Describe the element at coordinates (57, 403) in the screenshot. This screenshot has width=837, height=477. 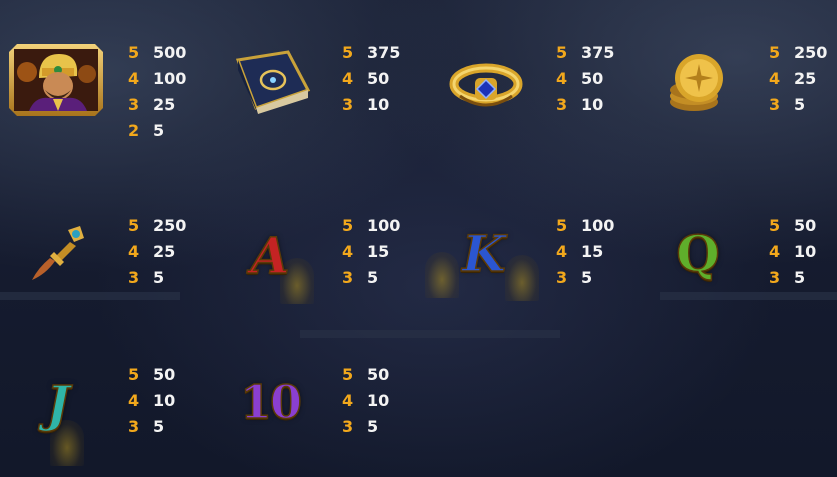
I see `letter-j-icon: J` at that location.